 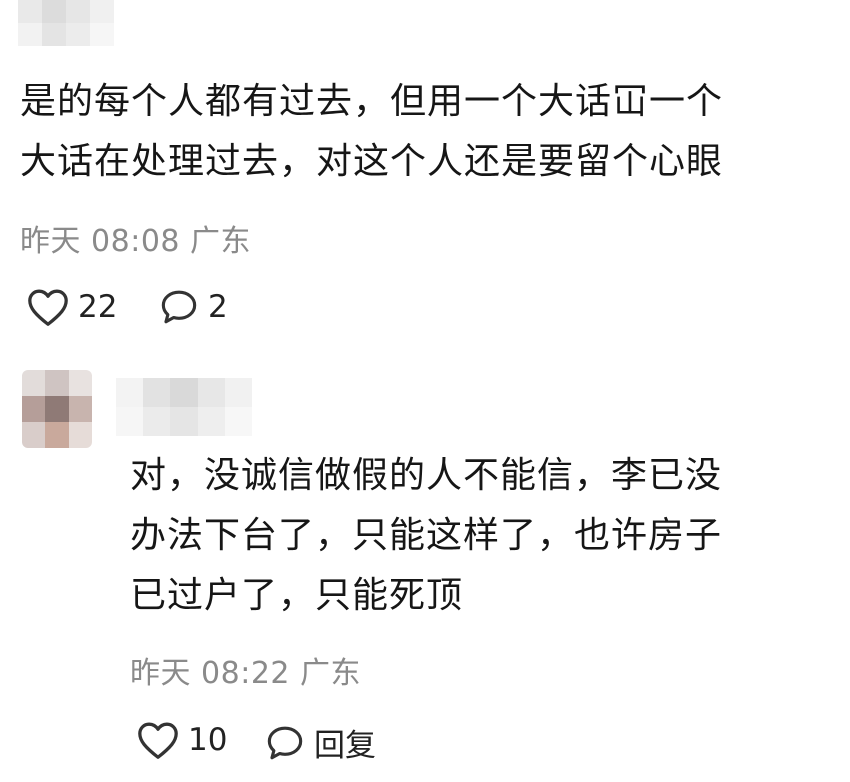 I want to click on comment-time: 昨天 08:22, so click(x=210, y=673).